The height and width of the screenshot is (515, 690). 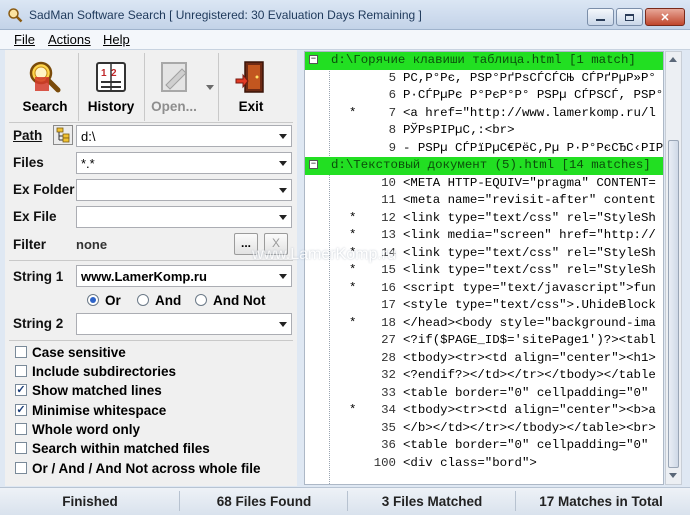 I want to click on result-line-row: * 34 <tbody><tr><td align="center"><b>a, so click(x=484, y=411).